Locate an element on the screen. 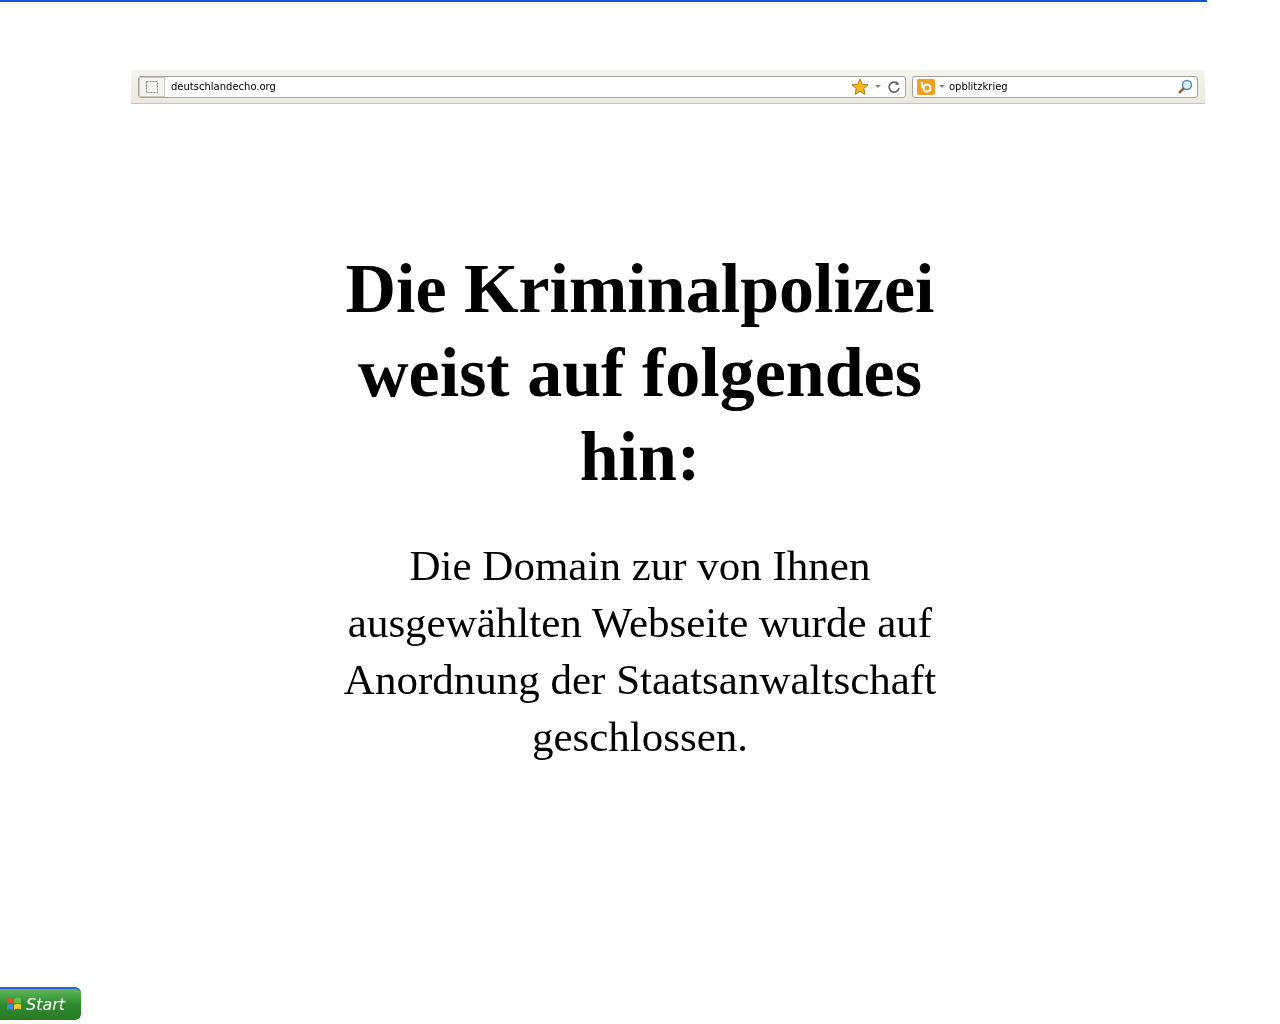 The width and height of the screenshot is (1280, 1024). search-engine-icon is located at coordinates (926, 86).